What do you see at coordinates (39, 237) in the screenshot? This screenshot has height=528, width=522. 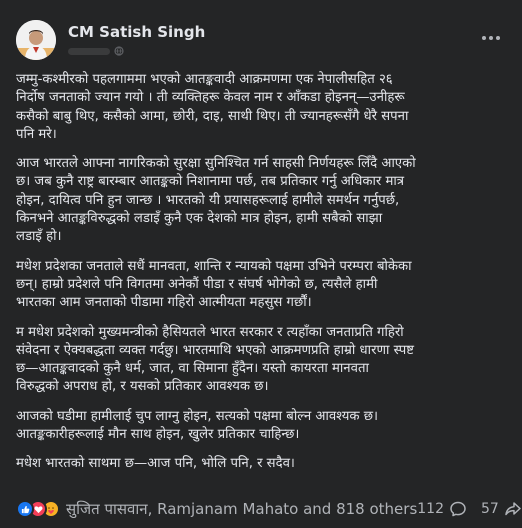 I see `post-text-line: लडाइँ हो।` at bounding box center [39, 237].